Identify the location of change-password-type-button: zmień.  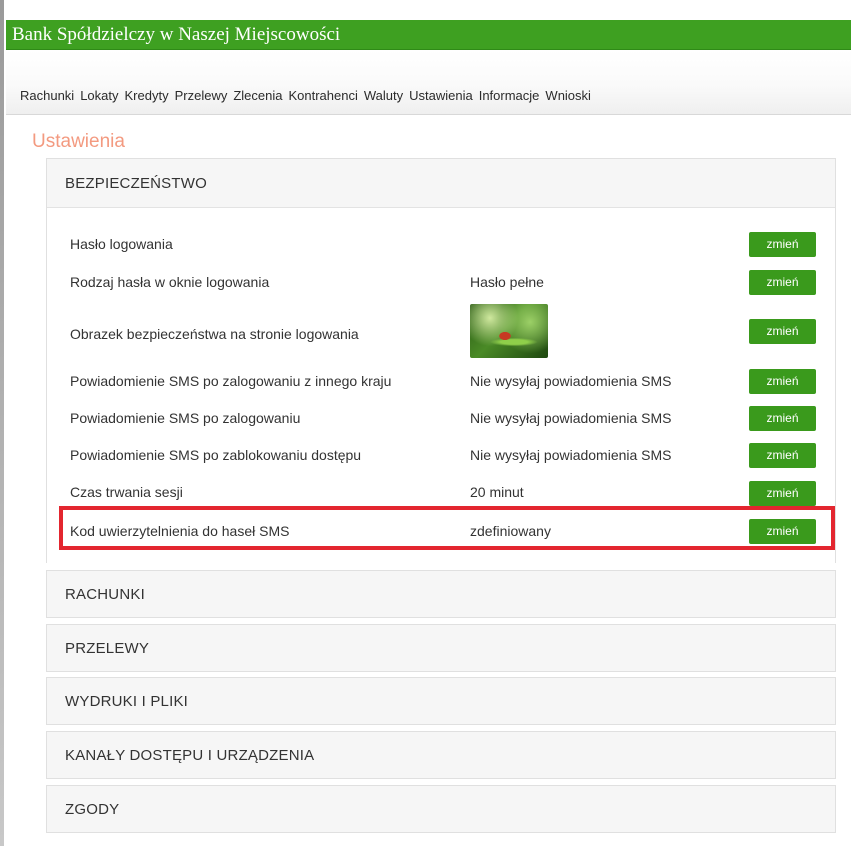
(782, 282).